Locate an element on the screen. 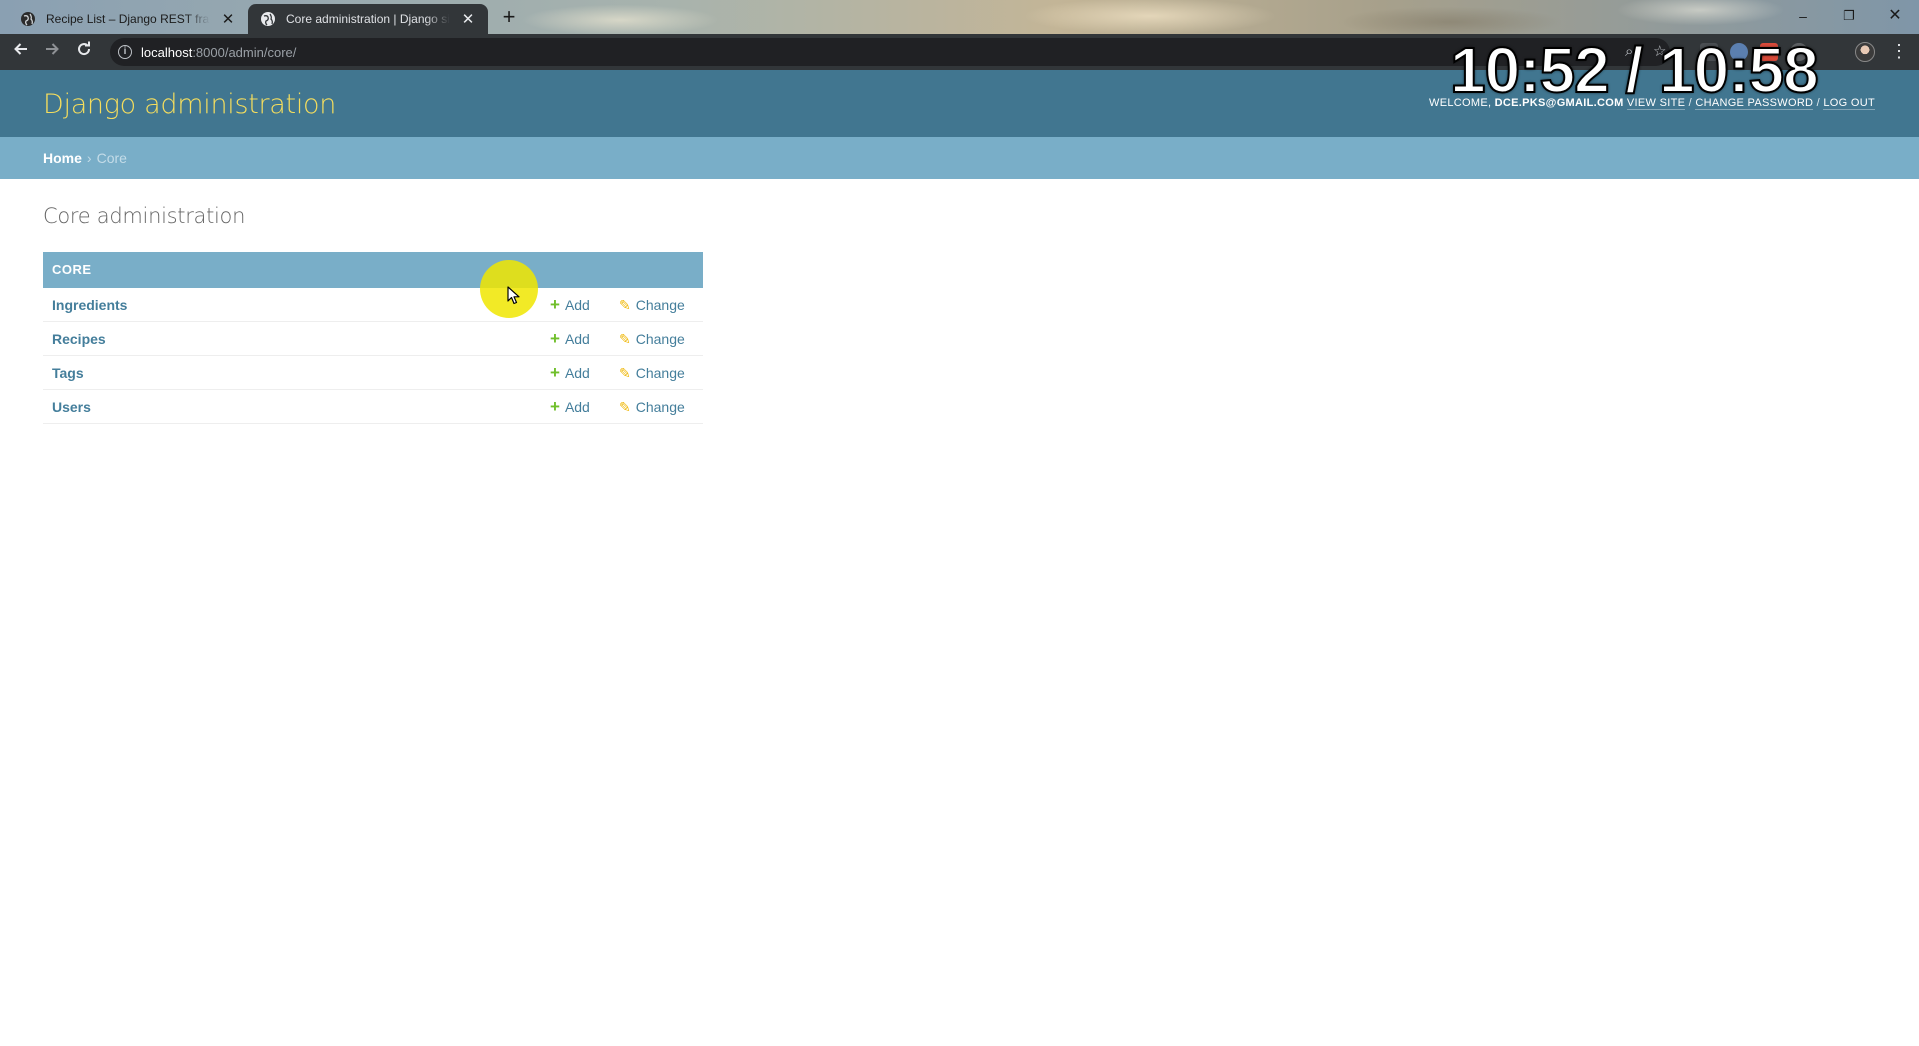 The width and height of the screenshot is (1919, 1046). reload-icon is located at coordinates (84, 52).